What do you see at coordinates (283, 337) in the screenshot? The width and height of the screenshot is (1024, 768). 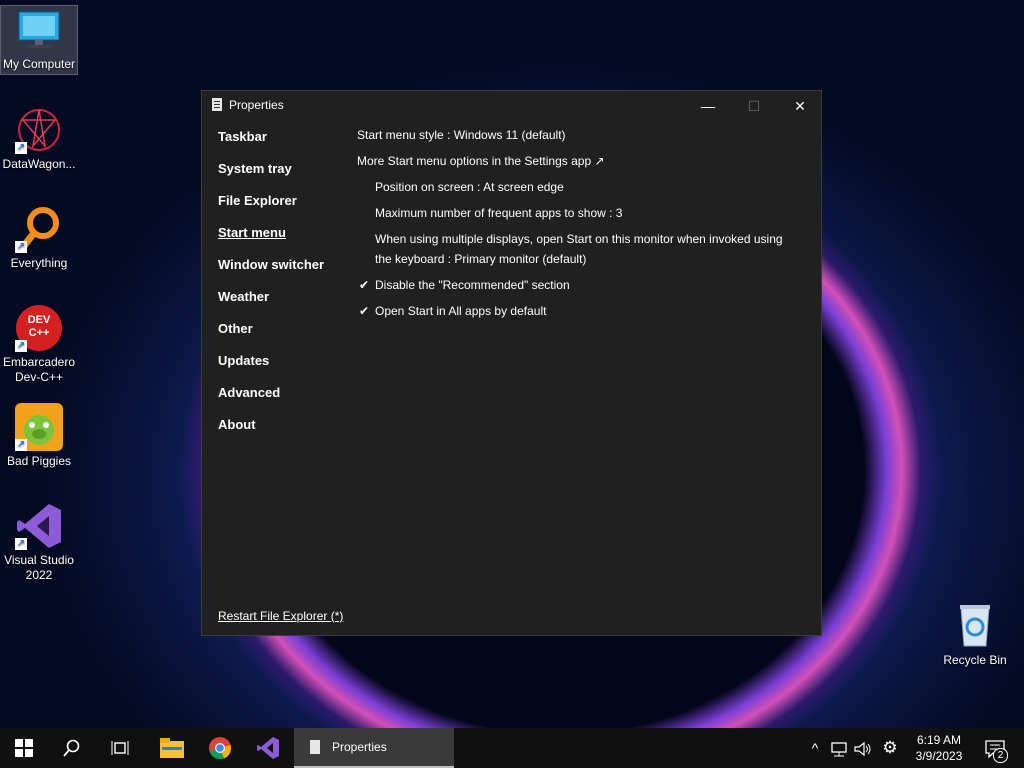 I see `nav-item-other: Other` at bounding box center [283, 337].